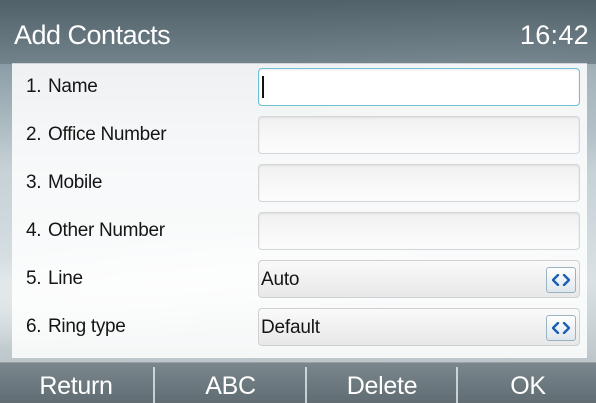 This screenshot has height=403, width=596. I want to click on row-number: 2., so click(34, 134).